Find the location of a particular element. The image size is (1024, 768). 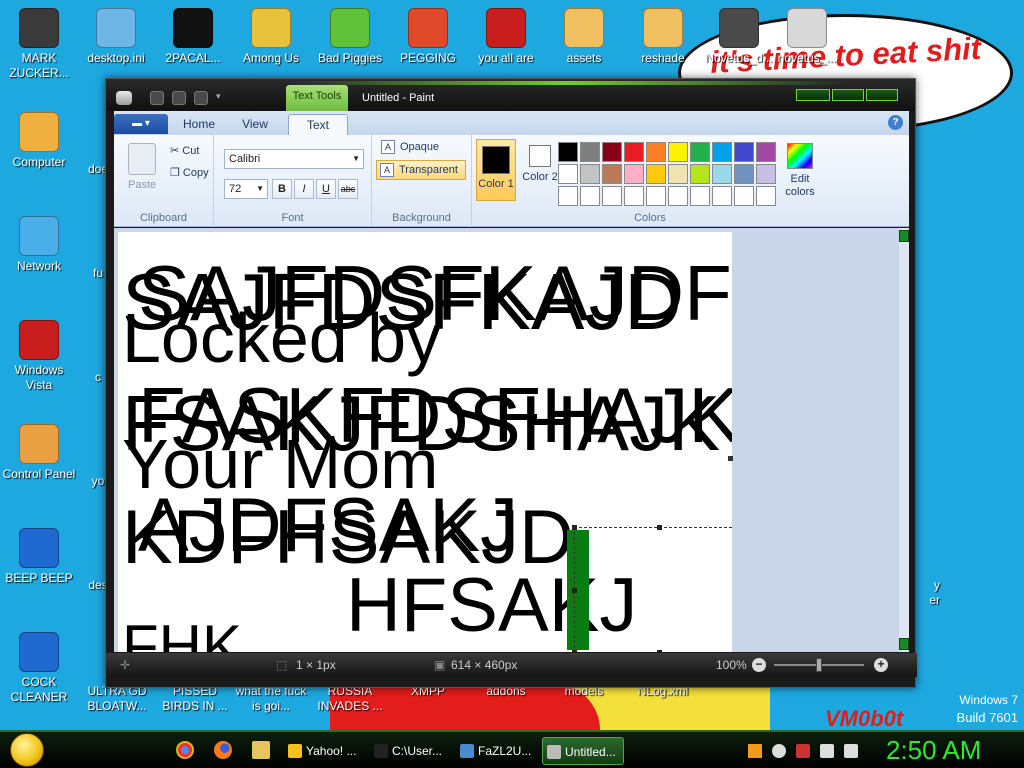

title-bar: ▾ Text Tools Untitled - Paint is located at coordinates (510, 95).